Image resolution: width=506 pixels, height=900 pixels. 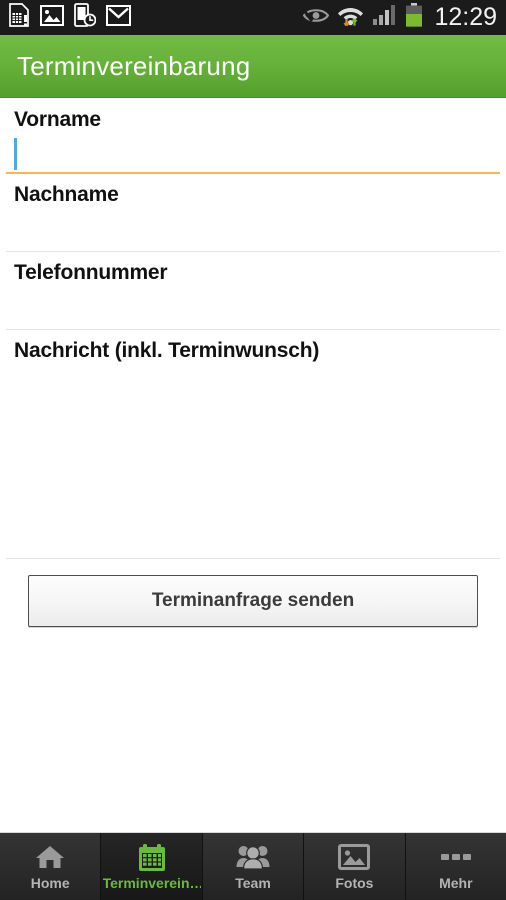 I want to click on tab-home: Home, so click(x=51, y=866).